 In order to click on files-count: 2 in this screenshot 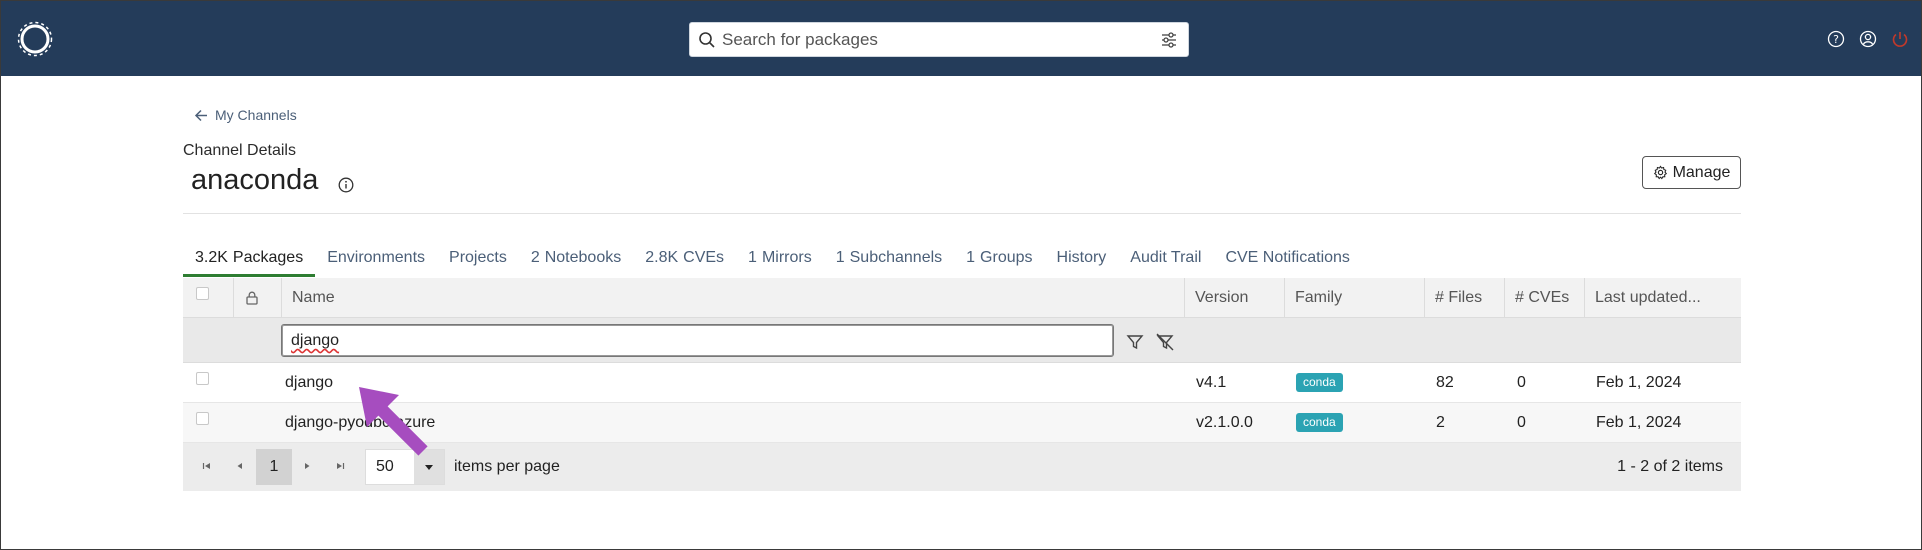, I will do `click(1440, 422)`.